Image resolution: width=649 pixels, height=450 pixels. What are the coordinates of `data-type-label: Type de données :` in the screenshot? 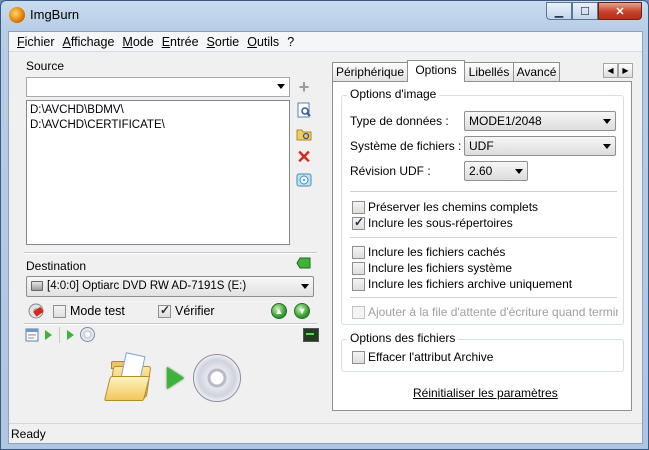 It's located at (399, 121).